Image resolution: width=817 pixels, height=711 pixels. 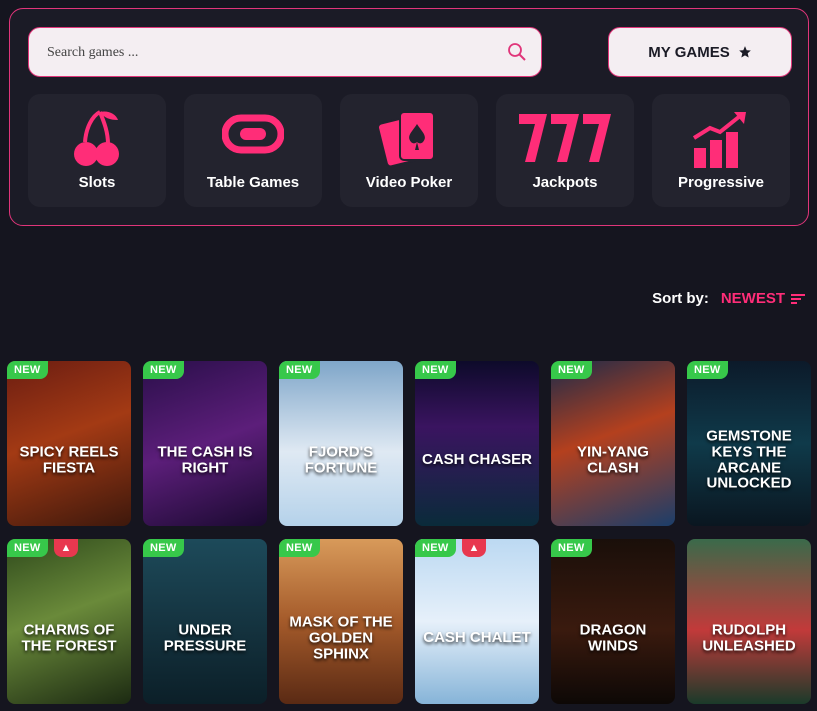 I want to click on game-title: SPICY REELS FIESTA, so click(x=69, y=459).